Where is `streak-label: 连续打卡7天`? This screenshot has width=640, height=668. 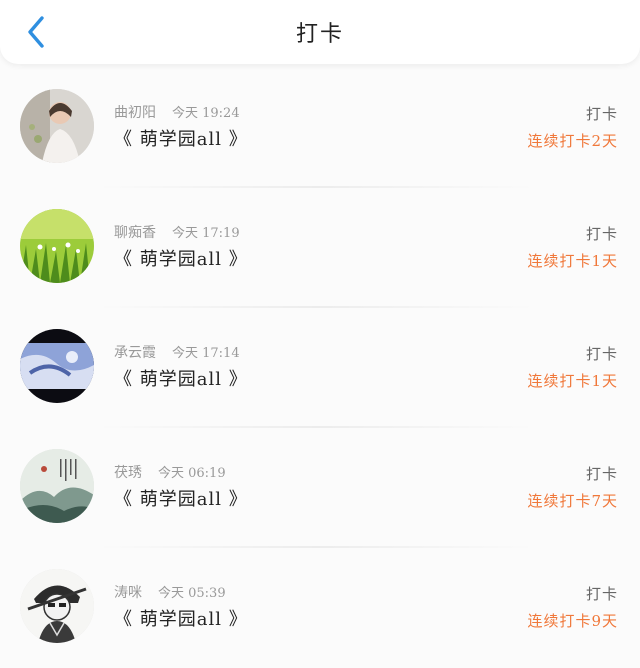 streak-label: 连续打卡7天 is located at coordinates (572, 501).